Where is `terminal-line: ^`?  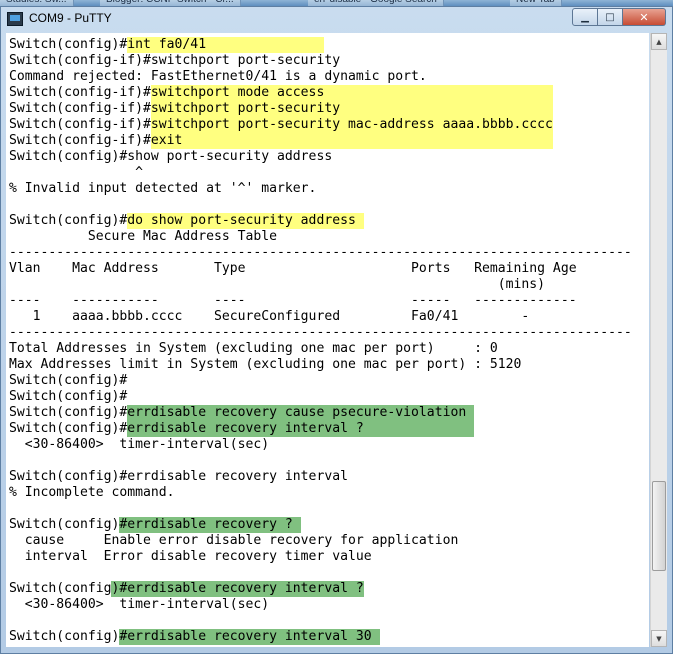 terminal-line: ^ is located at coordinates (76, 172).